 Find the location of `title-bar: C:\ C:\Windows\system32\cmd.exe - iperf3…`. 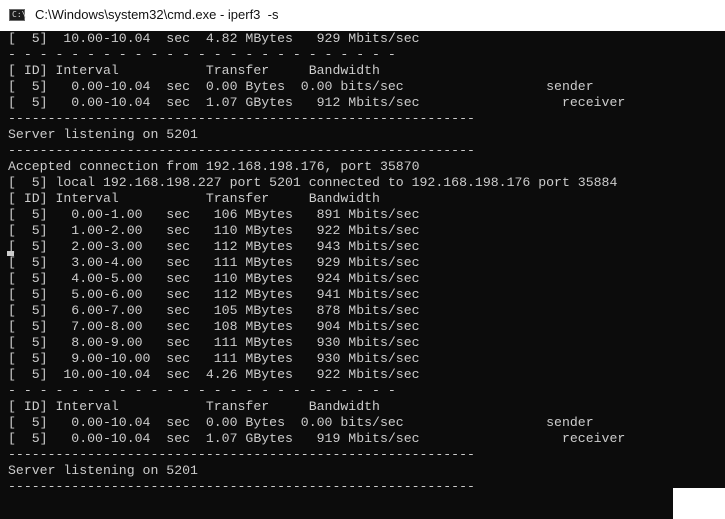

title-bar: C:\ C:\Windows\system32\cmd.exe - iperf3… is located at coordinates (362, 15).